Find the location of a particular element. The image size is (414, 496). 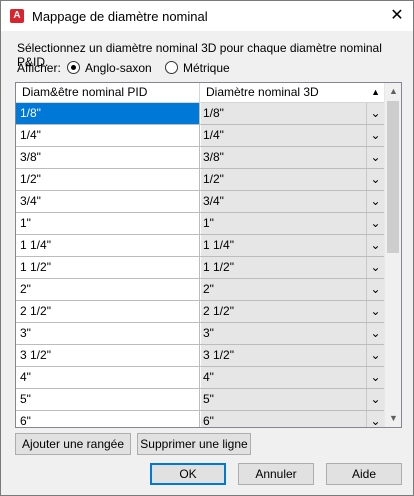

table-row: 1/8" 1/8" ⌄ is located at coordinates (200, 114).